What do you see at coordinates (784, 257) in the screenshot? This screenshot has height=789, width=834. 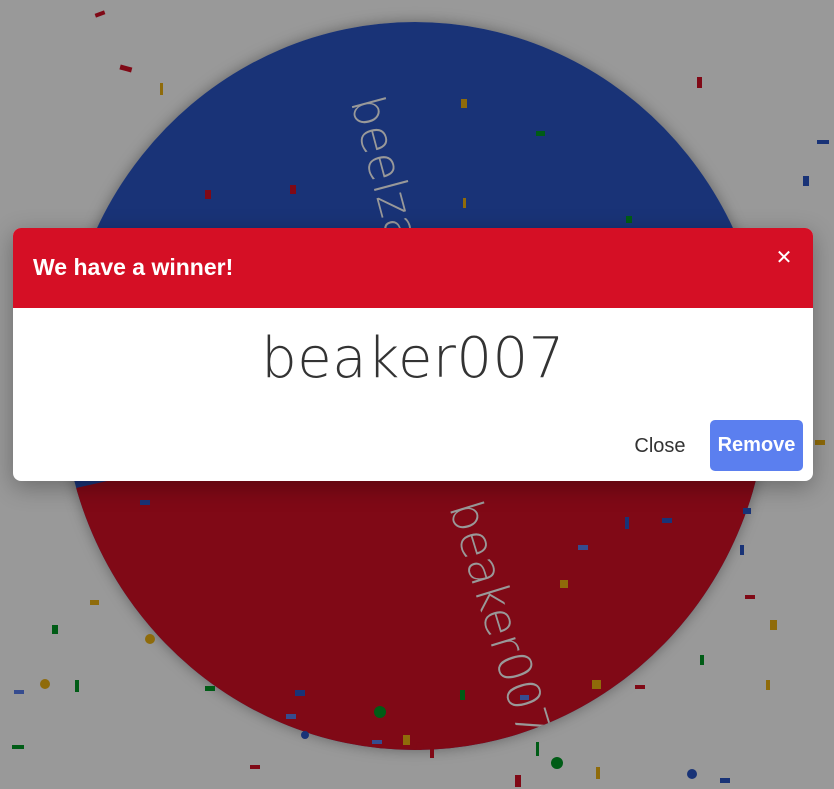 I see `close-icon: ✕` at bounding box center [784, 257].